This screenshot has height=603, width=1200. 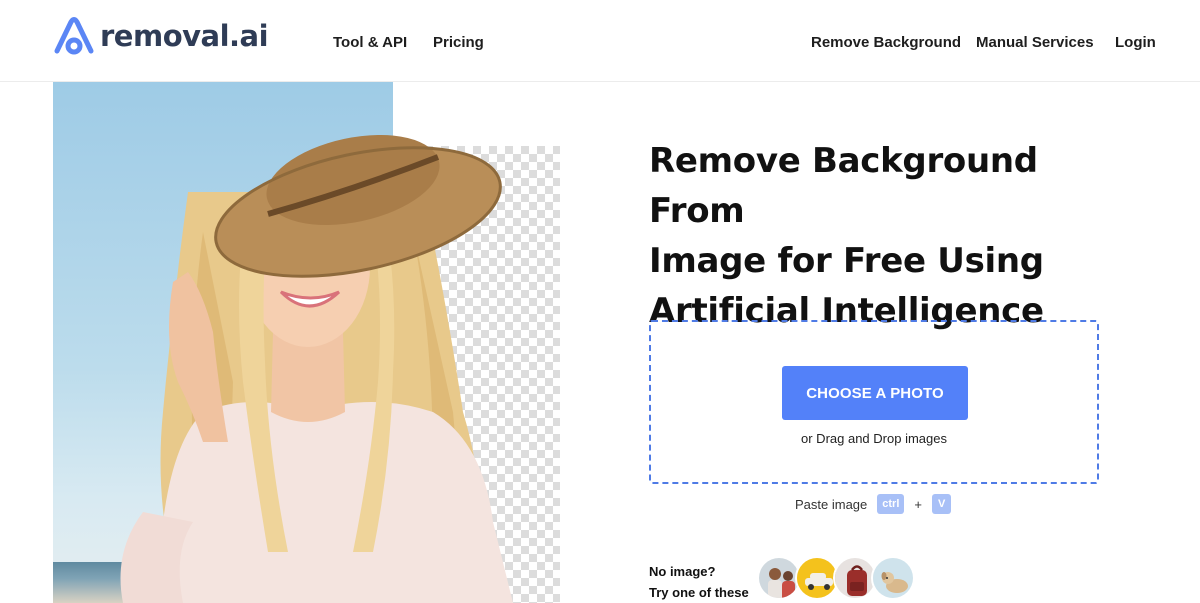 I want to click on sample-dog-thumb, so click(x=893, y=578).